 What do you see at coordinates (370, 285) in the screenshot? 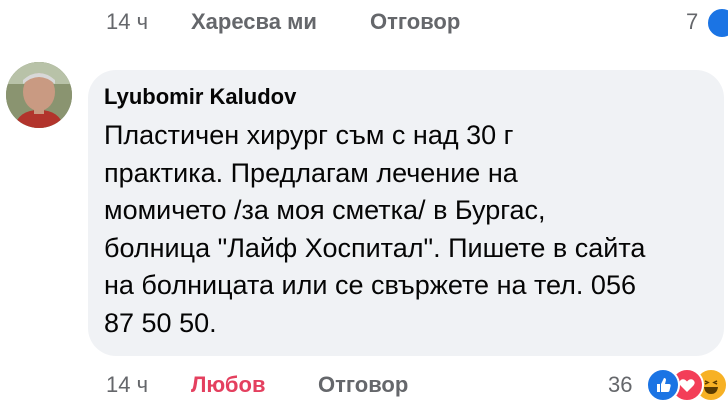
I see `comment-text-line: на болницата или се свържете на тел. 056` at bounding box center [370, 285].